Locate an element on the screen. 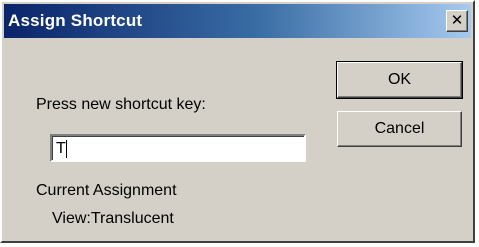  title-bar: Assign Shortcut ✕ is located at coordinates (237, 21).